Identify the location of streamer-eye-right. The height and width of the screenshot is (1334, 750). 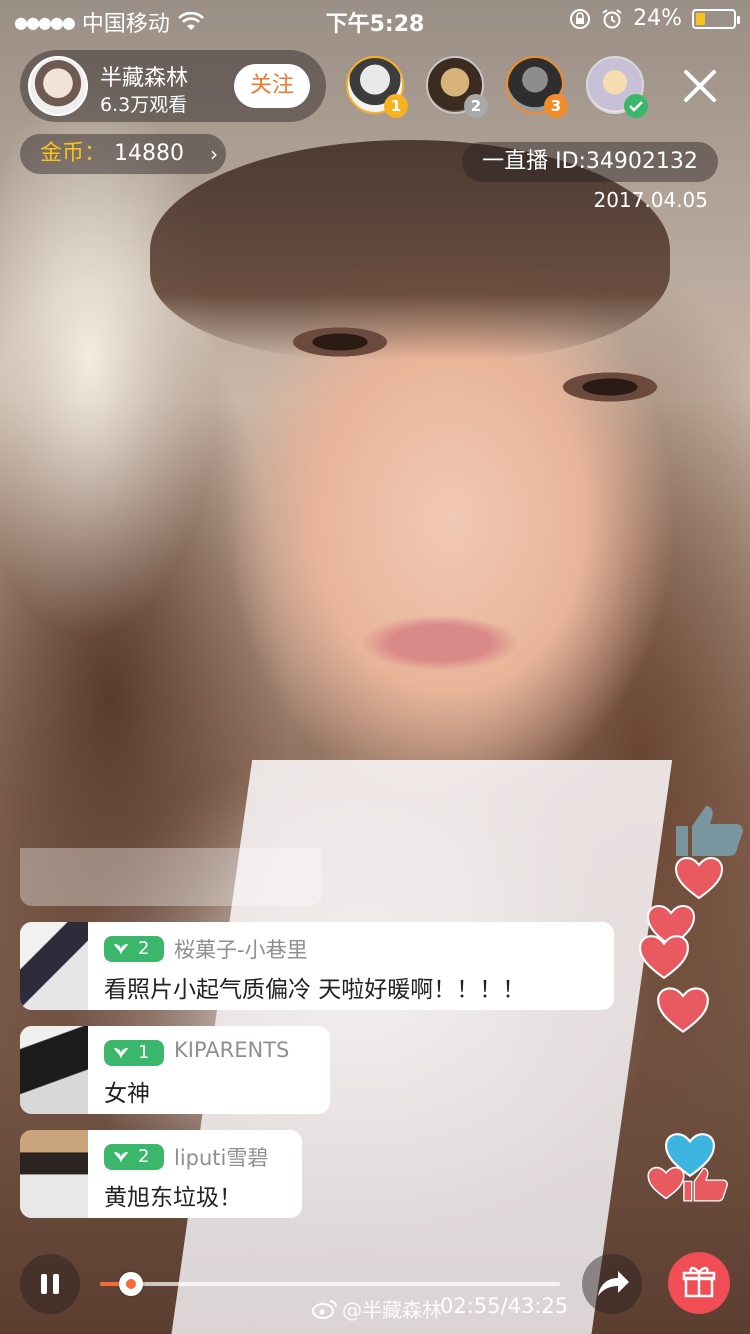
(610, 387).